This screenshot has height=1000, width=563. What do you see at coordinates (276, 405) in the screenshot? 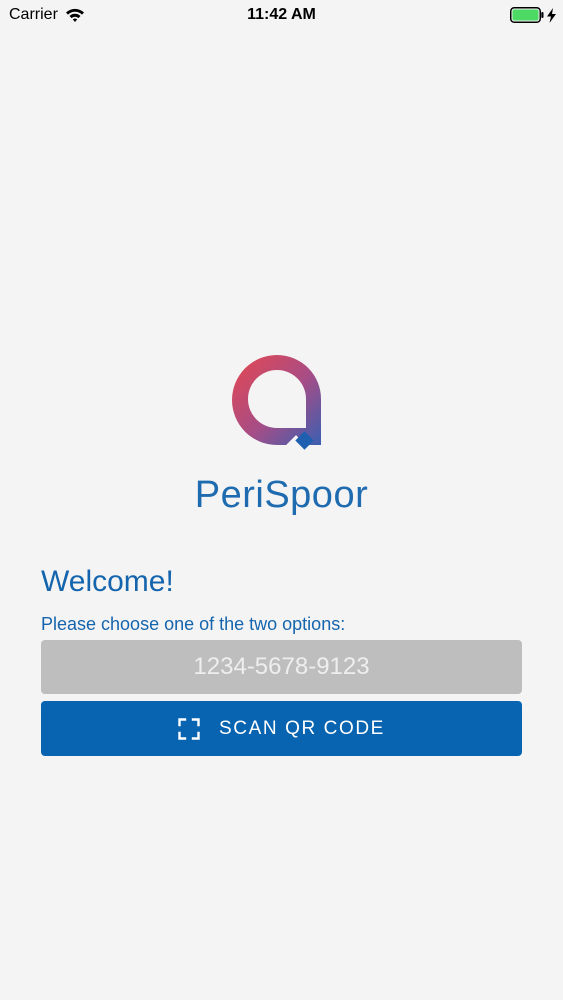
I see `perispoor-logo` at bounding box center [276, 405].